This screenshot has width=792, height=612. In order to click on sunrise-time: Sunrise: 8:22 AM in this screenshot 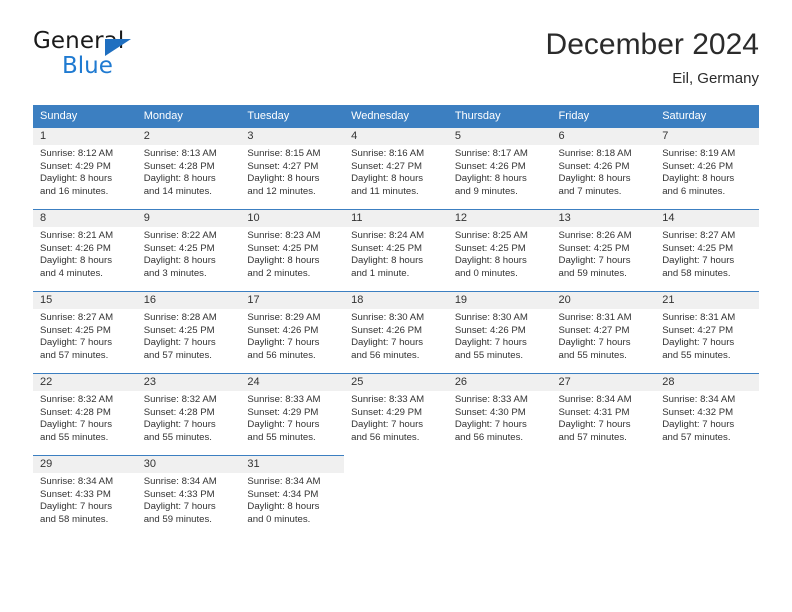, I will do `click(180, 235)`.